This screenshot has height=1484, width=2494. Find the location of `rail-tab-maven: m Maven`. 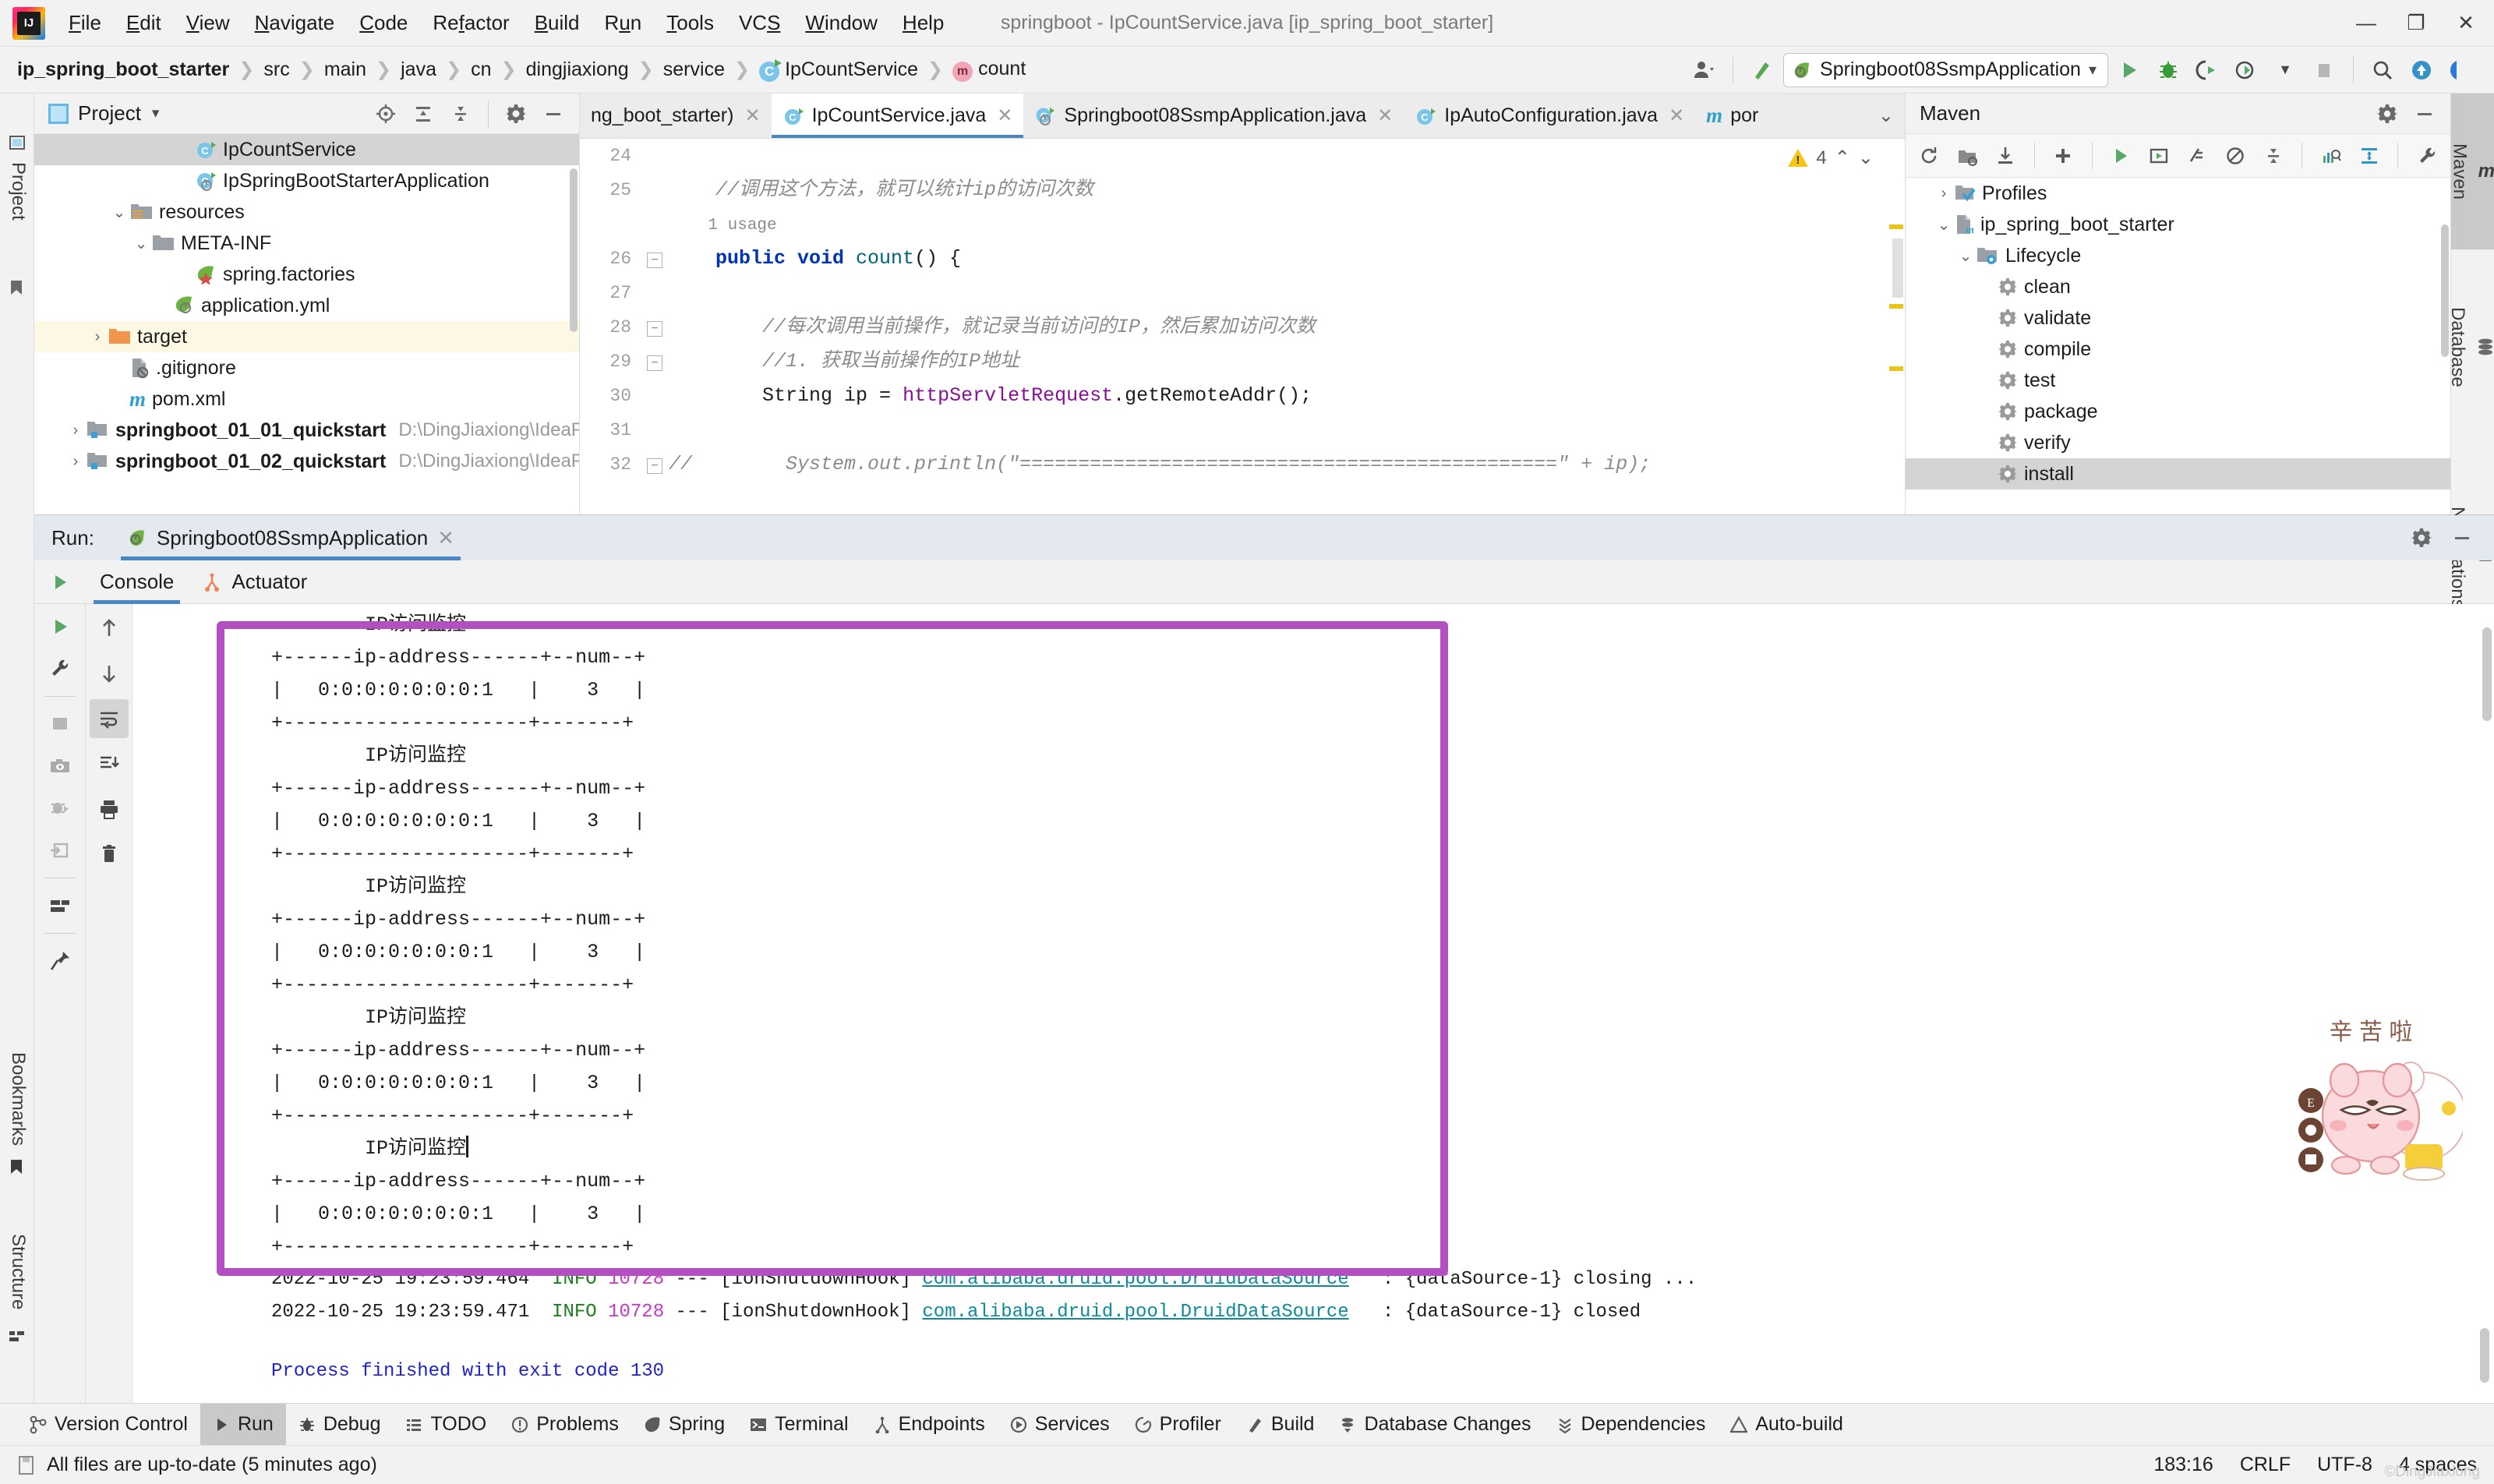

rail-tab-maven: m Maven is located at coordinates (2472, 171).